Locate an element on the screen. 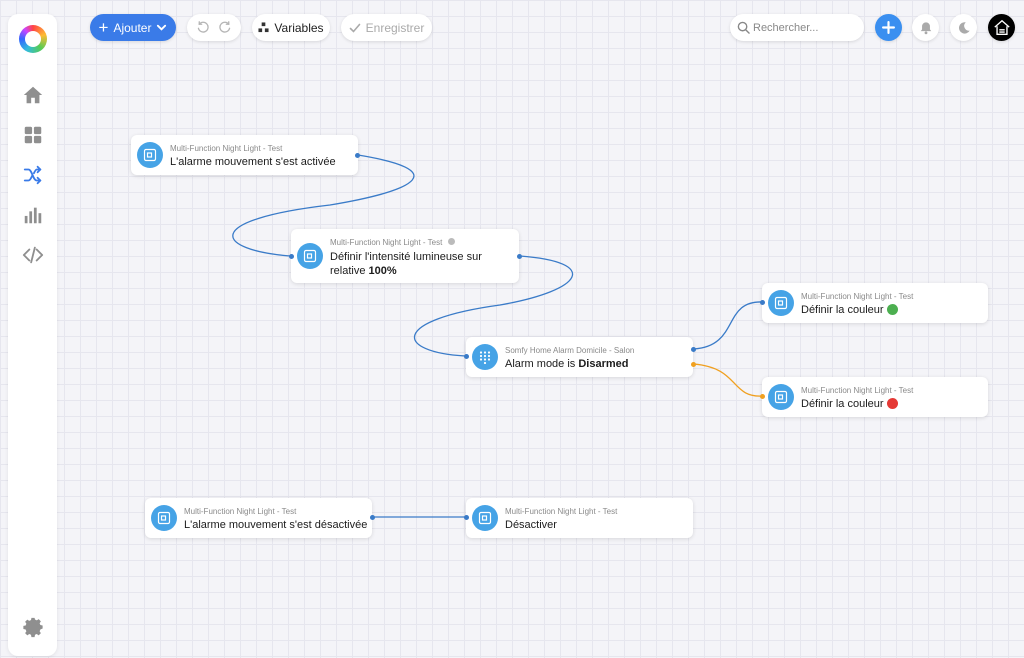 The height and width of the screenshot is (658, 1024). sidebar-item-dashboard is located at coordinates (33, 135).